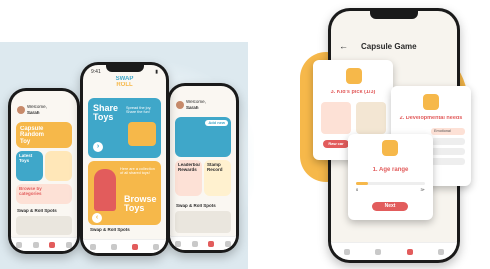 This screenshot has width=490, height=269. I want to click on browse-categories-label: Browse by categories, so click(30, 191).